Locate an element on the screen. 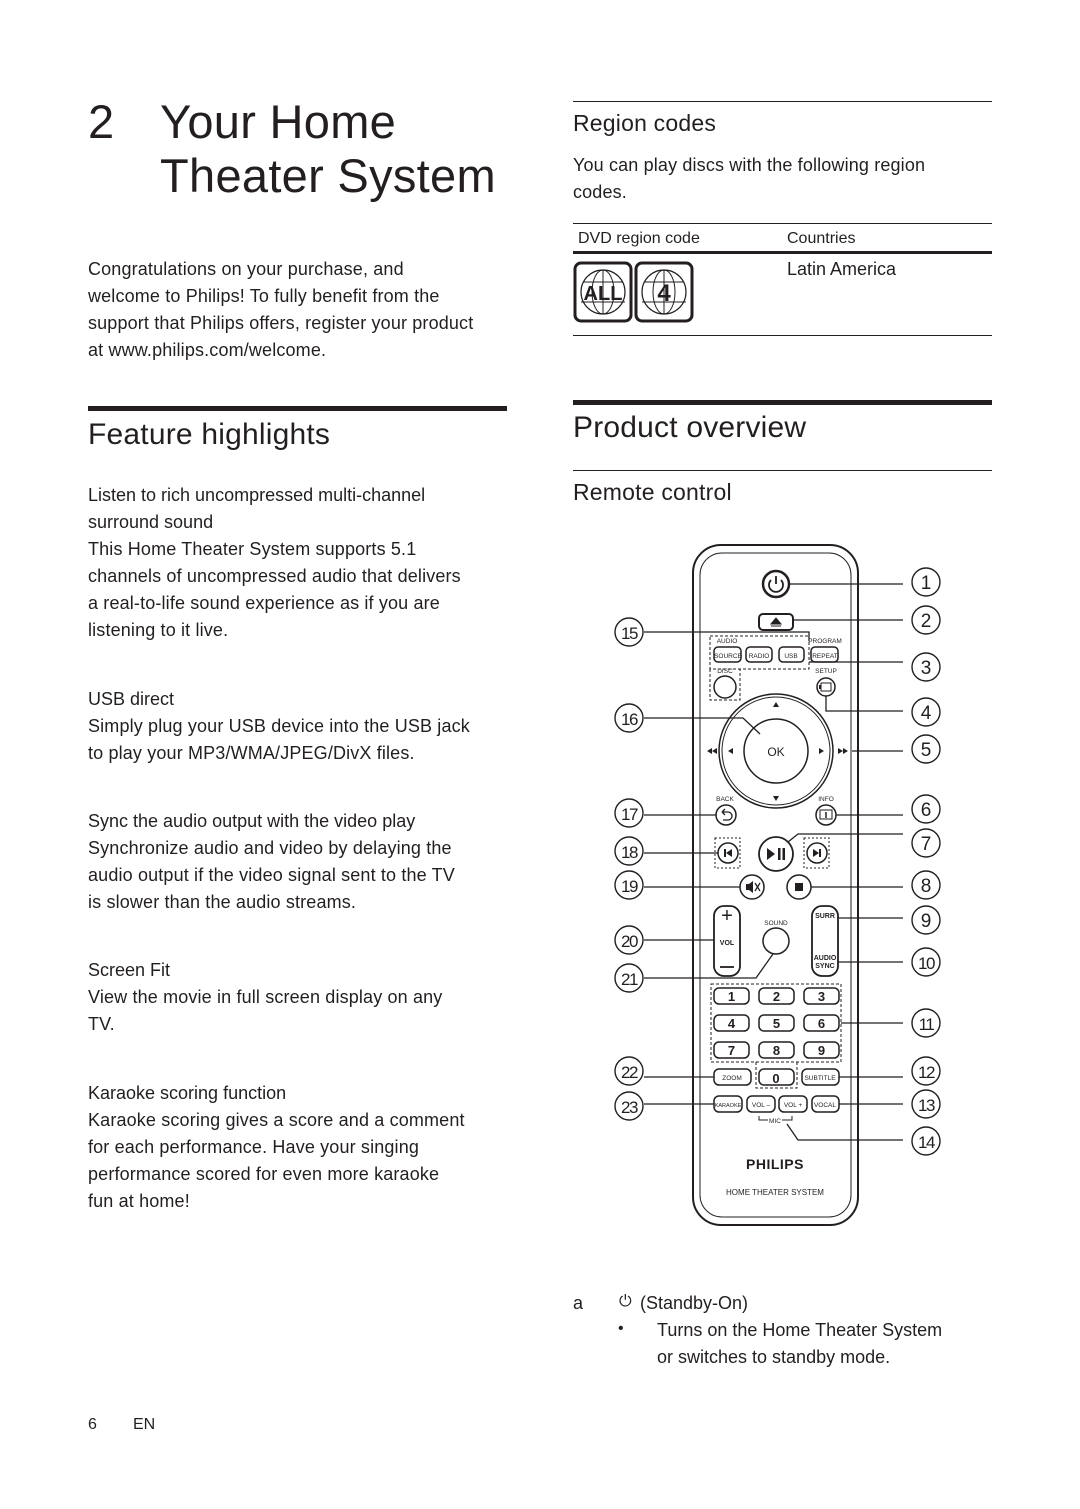  svg-text: 23 is located at coordinates (629, 1107).